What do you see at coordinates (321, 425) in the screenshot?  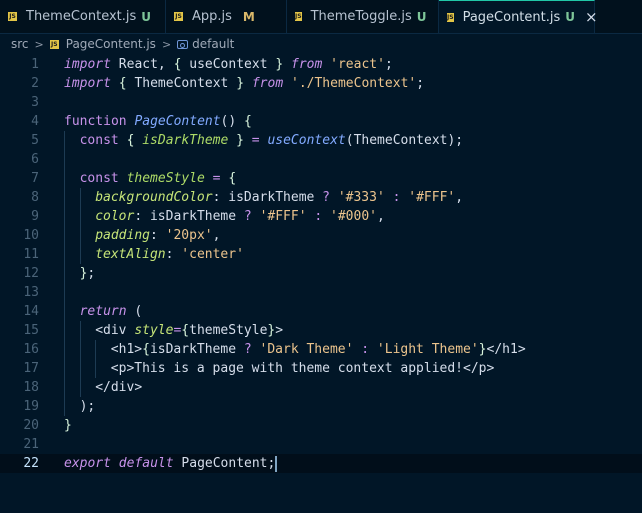 I see `code-line: 20}` at bounding box center [321, 425].